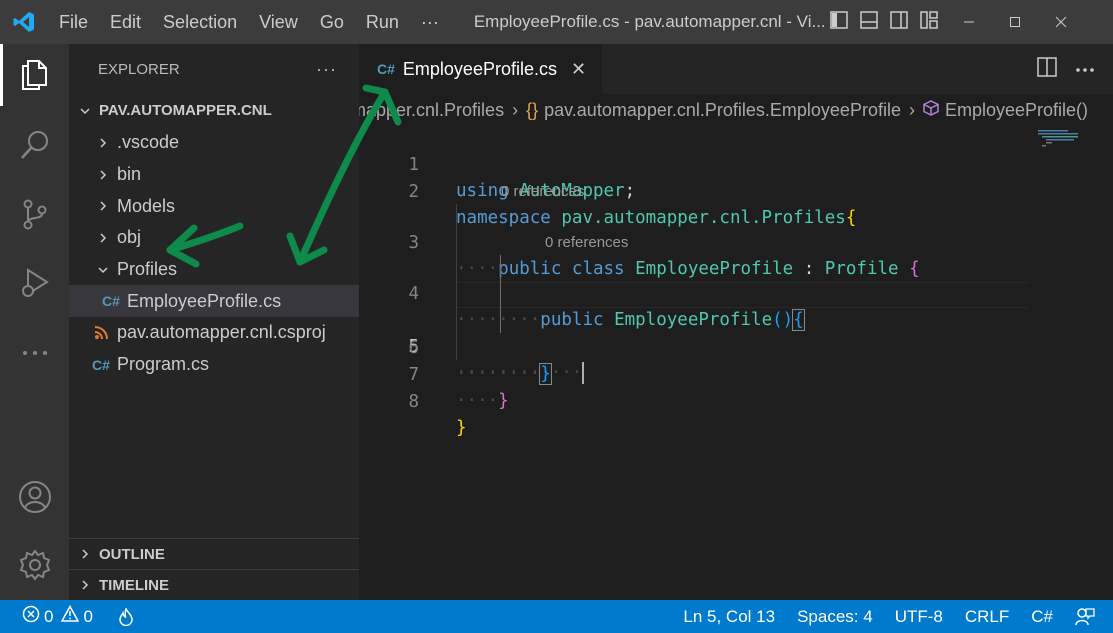 The image size is (1113, 633). I want to click on source-control-icon, so click(34, 214).